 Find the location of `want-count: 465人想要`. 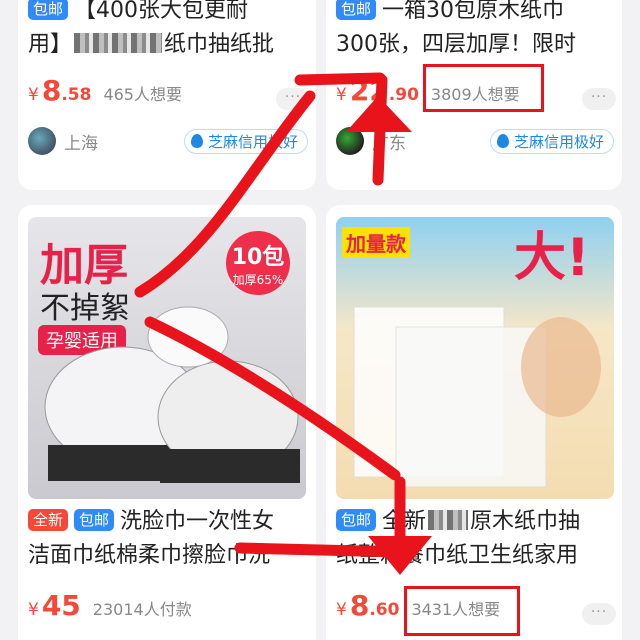

want-count: 465人想要 is located at coordinates (142, 94).